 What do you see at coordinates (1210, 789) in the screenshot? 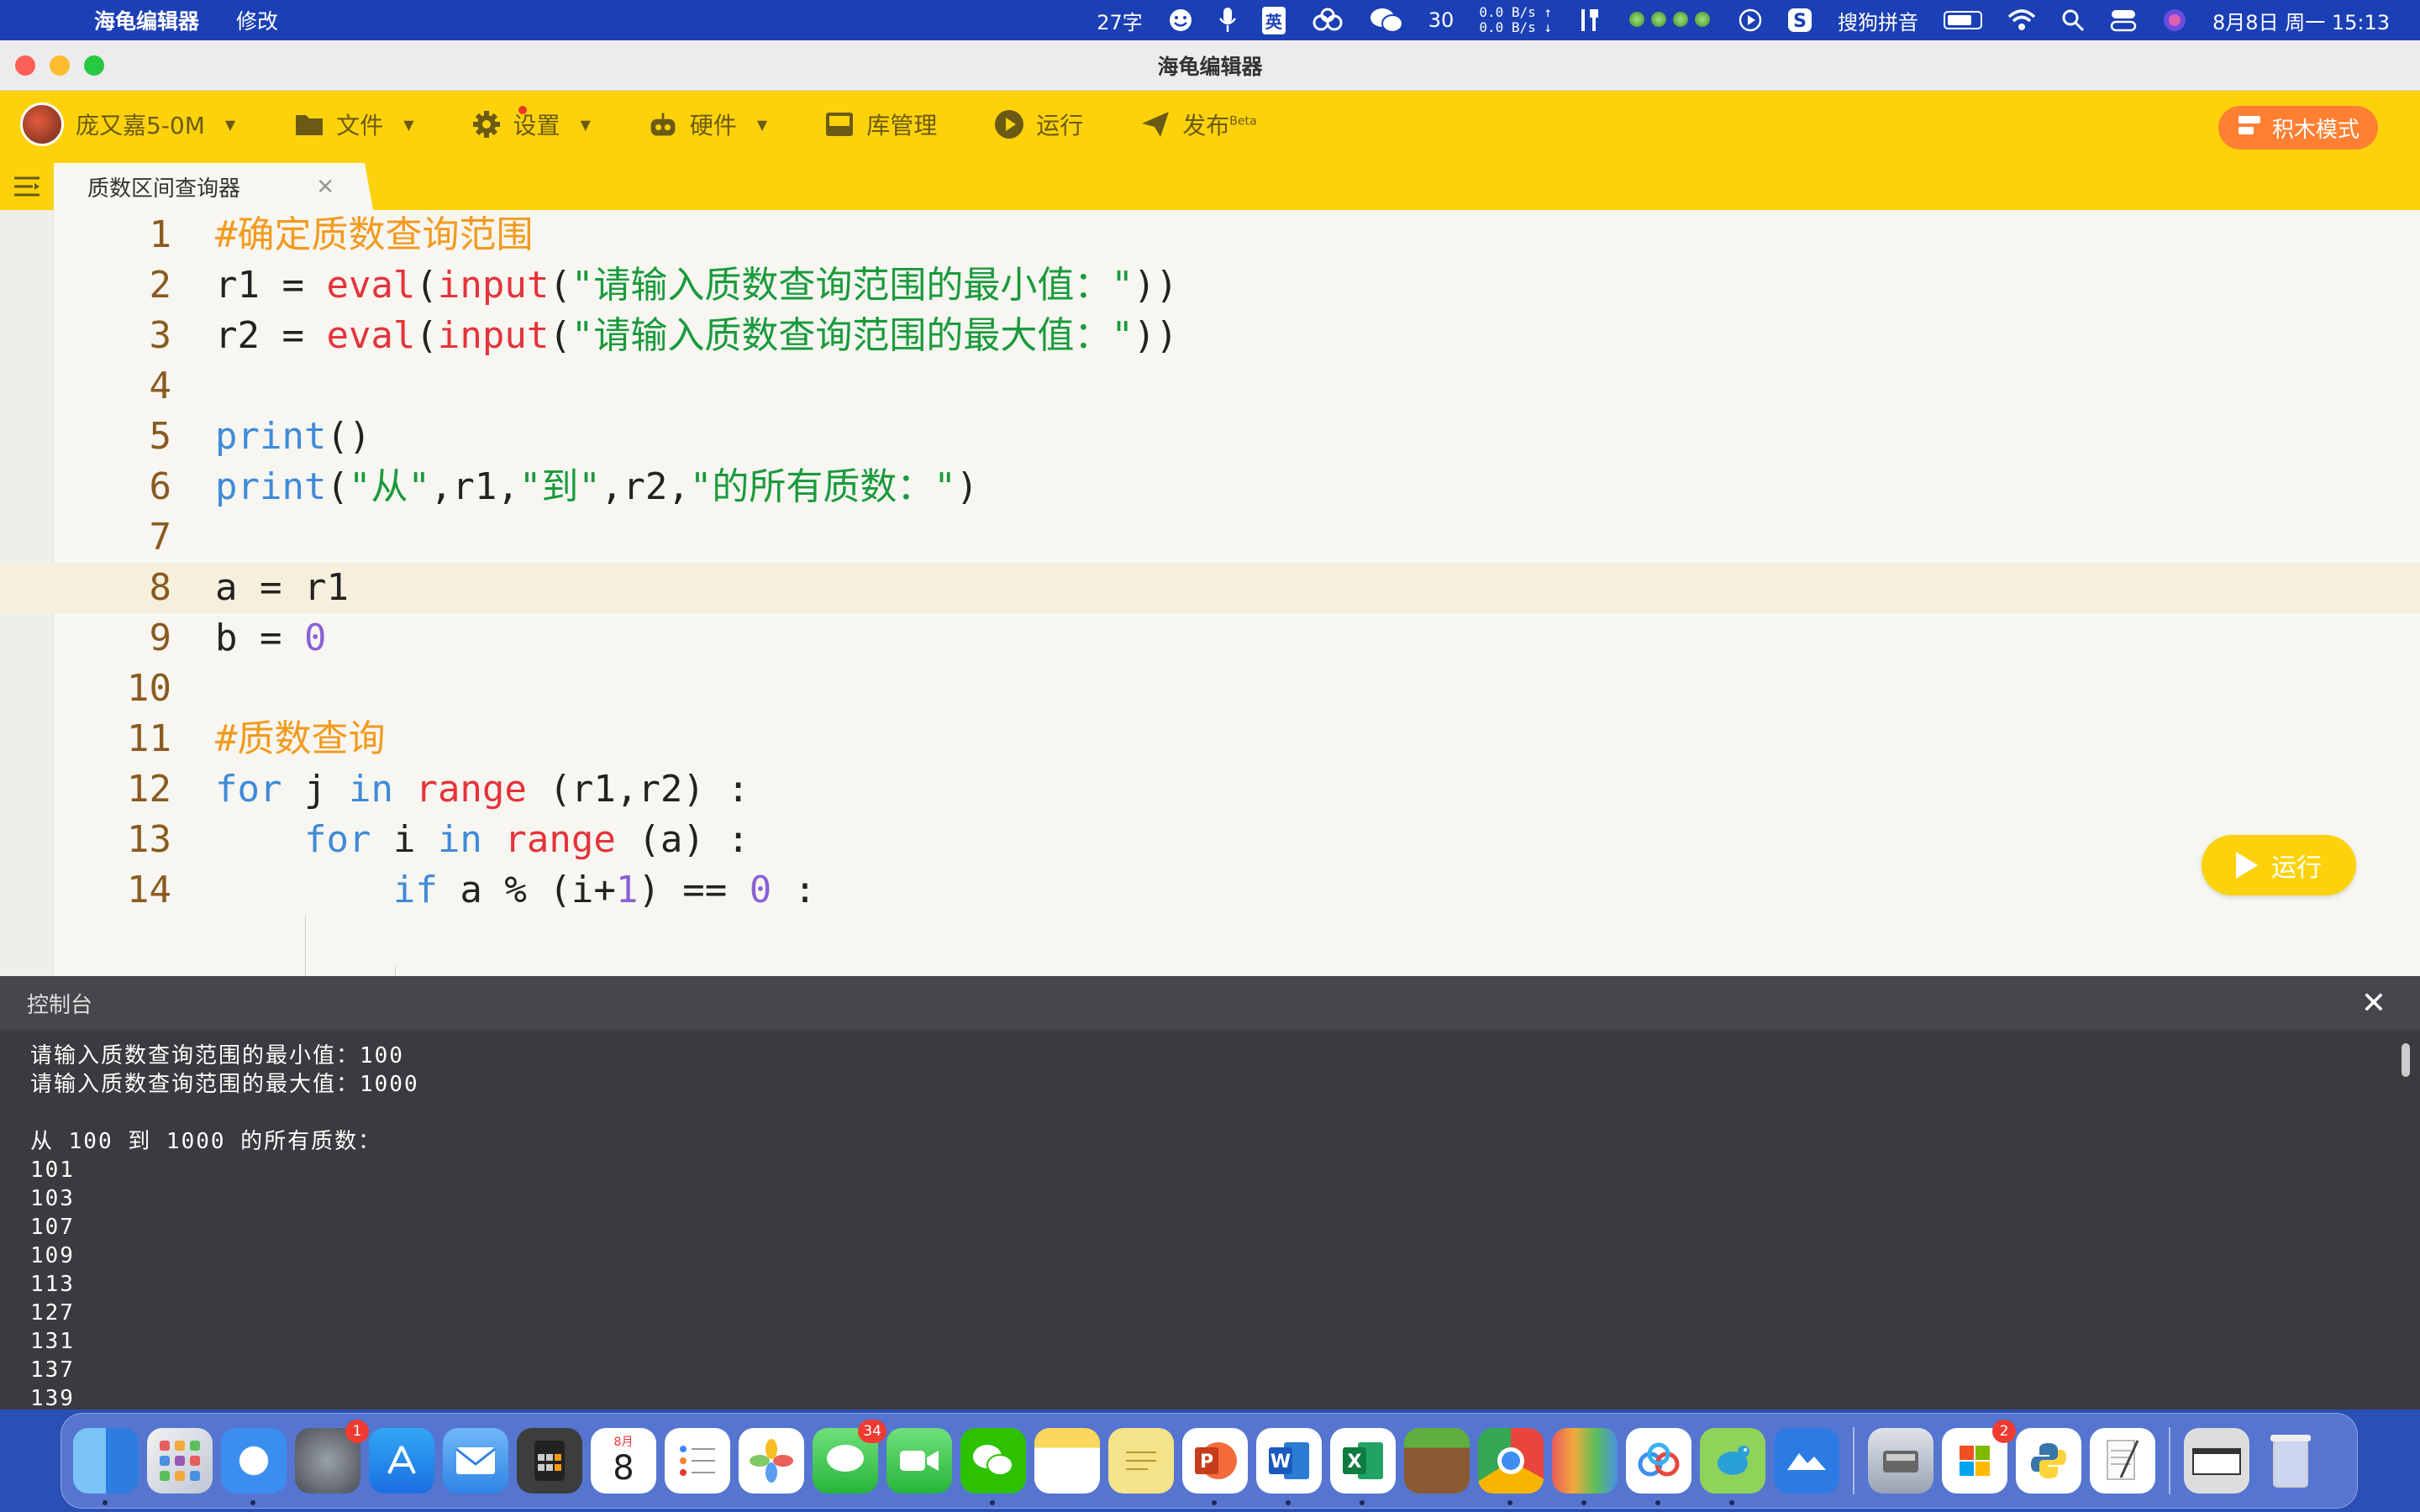
I see `code-line: 12 for j in range (r1,r2) :` at bounding box center [1210, 789].